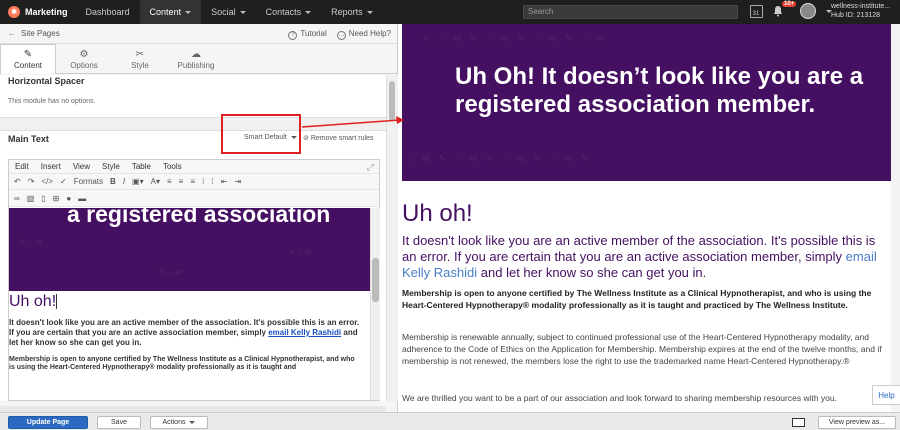  I want to click on align-right-icon: ≡, so click(192, 181).